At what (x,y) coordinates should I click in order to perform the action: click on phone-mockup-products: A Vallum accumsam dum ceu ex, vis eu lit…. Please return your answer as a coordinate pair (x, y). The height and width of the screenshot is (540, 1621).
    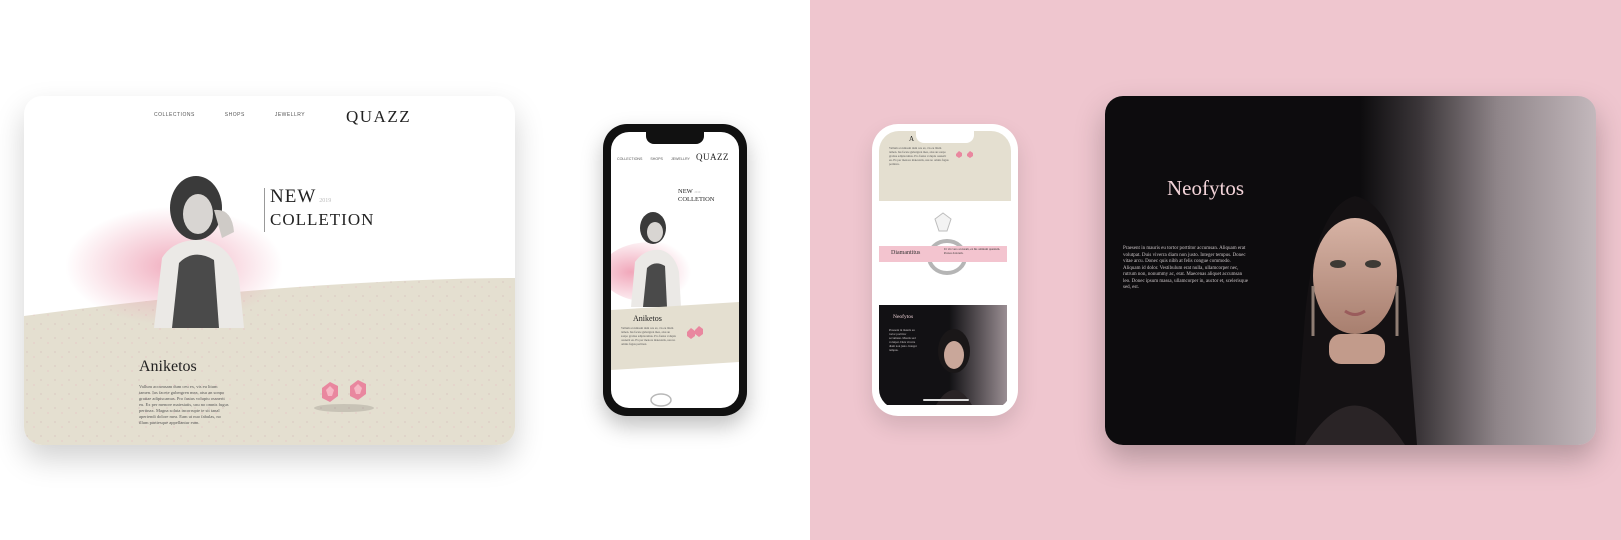
    Looking at the image, I should click on (945, 270).